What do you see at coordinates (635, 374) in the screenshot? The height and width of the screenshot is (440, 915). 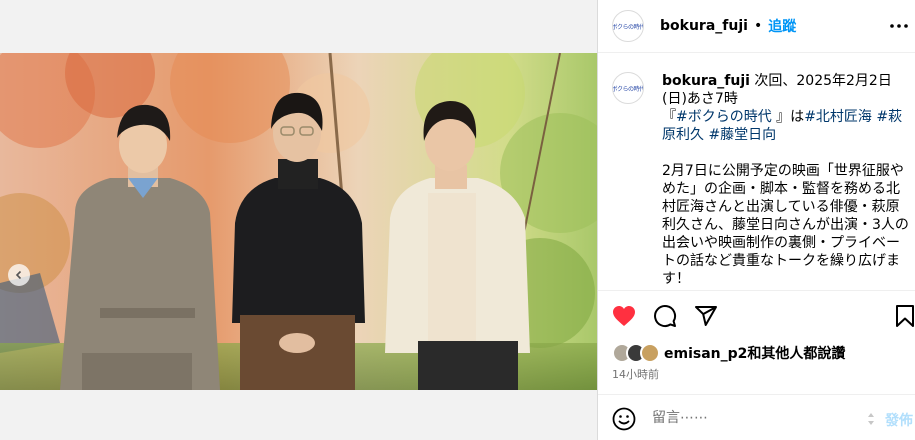 I see `timestamp: 14小時前` at bounding box center [635, 374].